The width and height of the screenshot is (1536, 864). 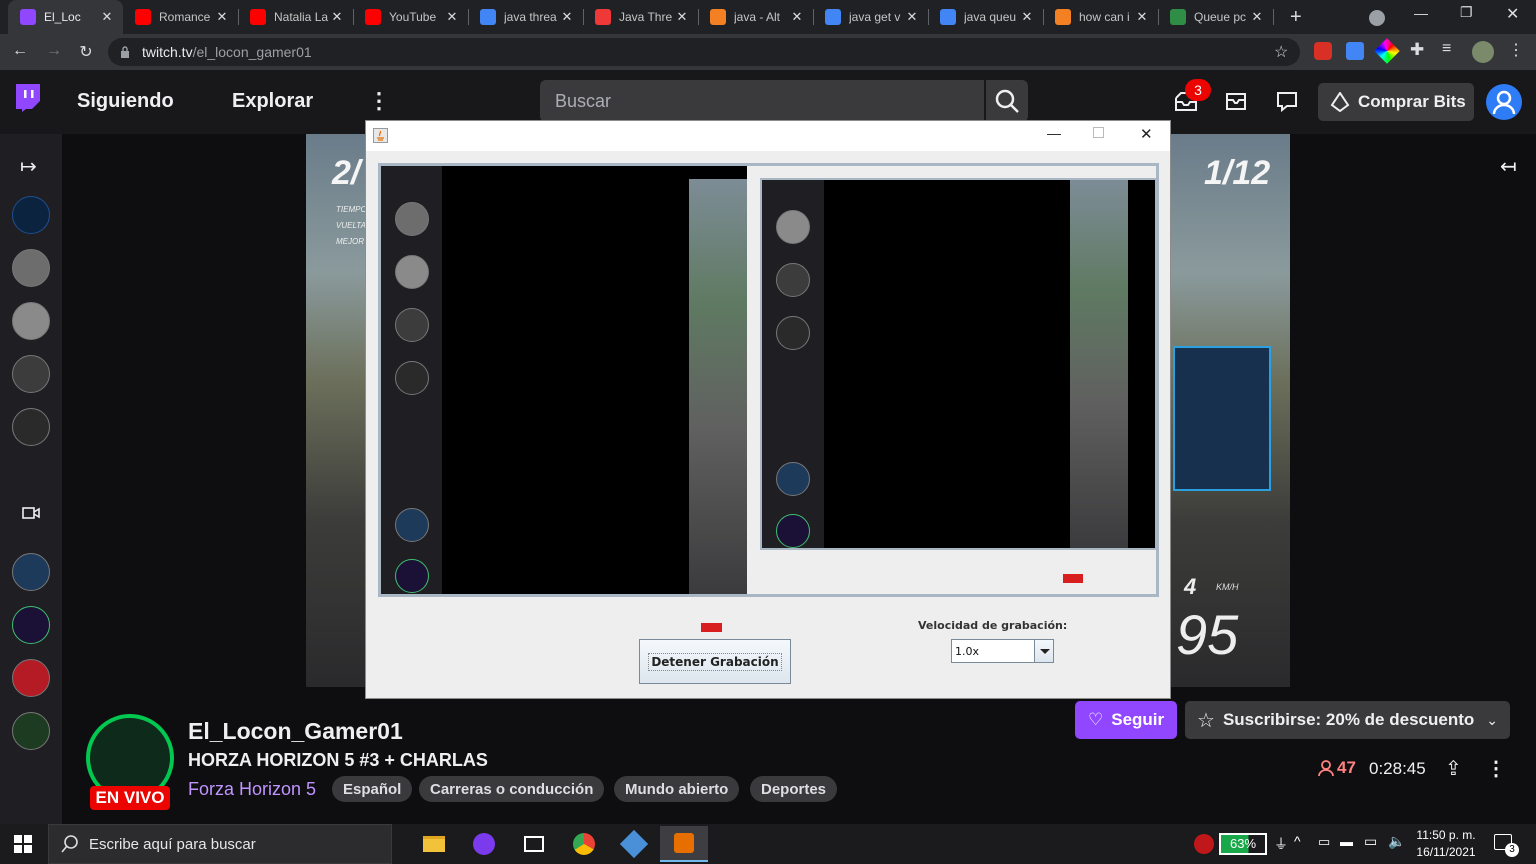 What do you see at coordinates (677, 789) in the screenshot?
I see `tag-open-world: Mundo abierto` at bounding box center [677, 789].